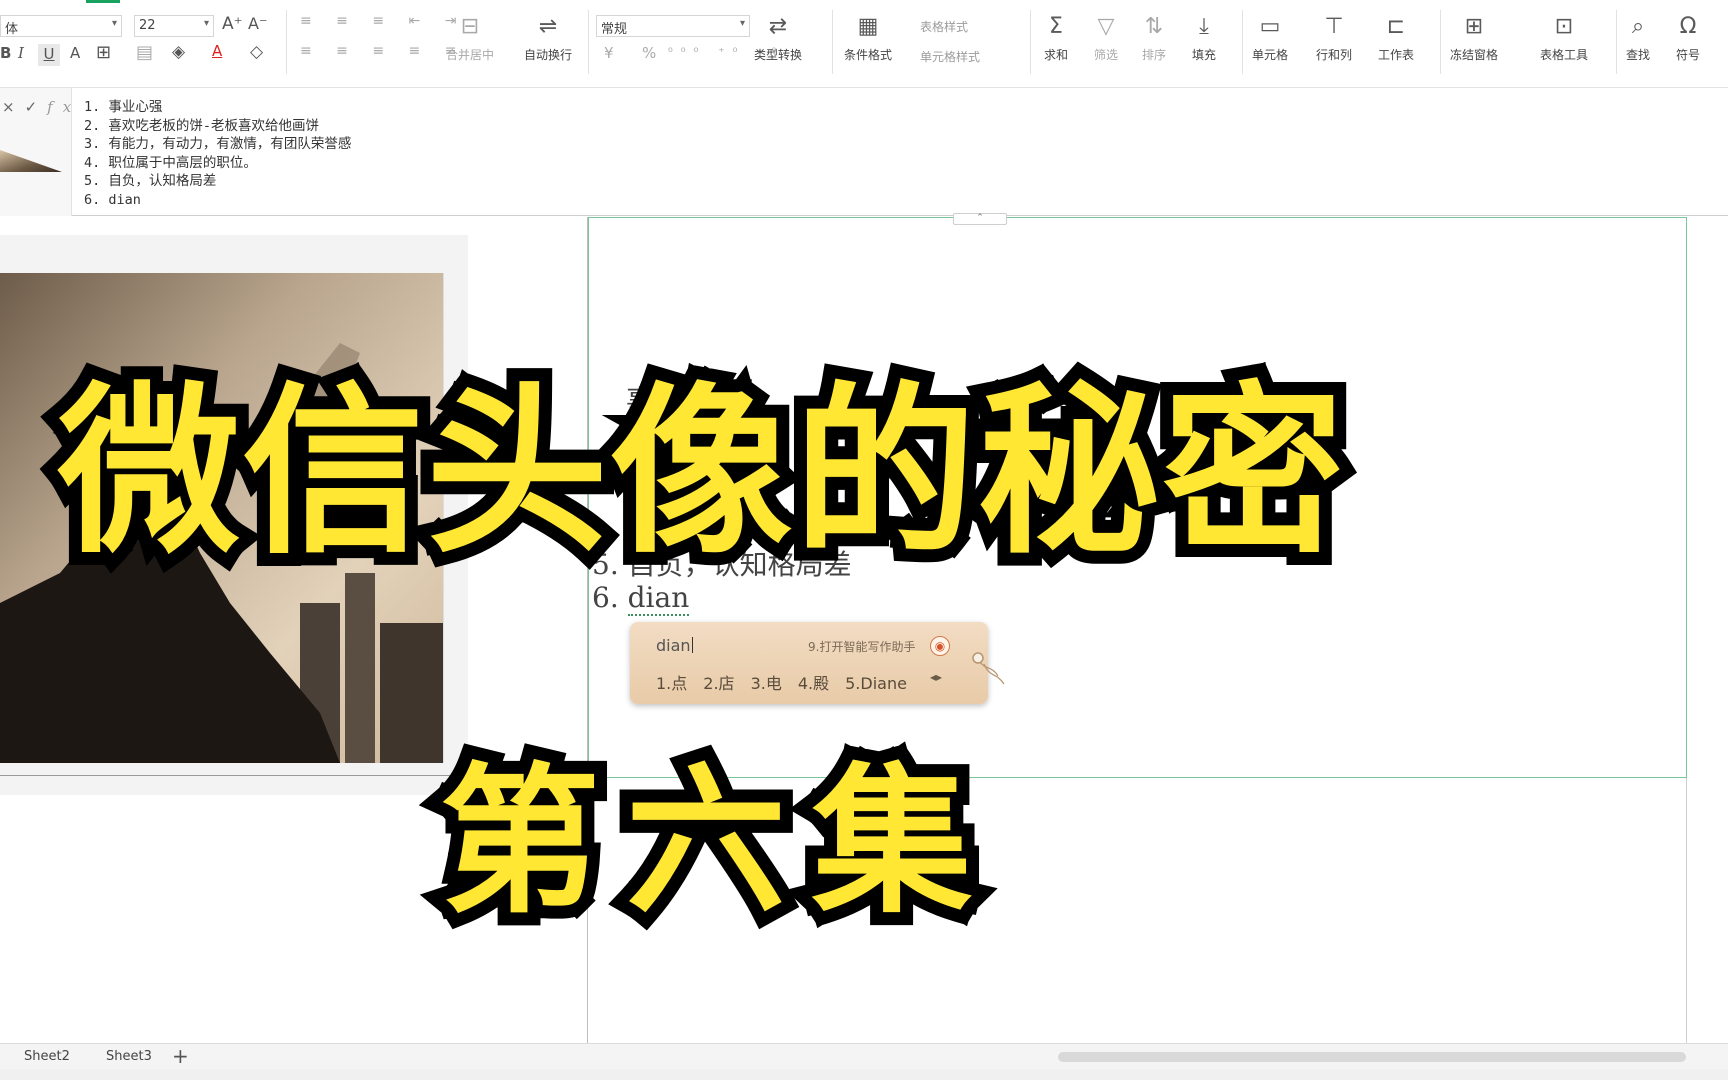 The width and height of the screenshot is (1728, 1080). Describe the element at coordinates (147, 25) in the screenshot. I see `font-size-value: 22` at that location.